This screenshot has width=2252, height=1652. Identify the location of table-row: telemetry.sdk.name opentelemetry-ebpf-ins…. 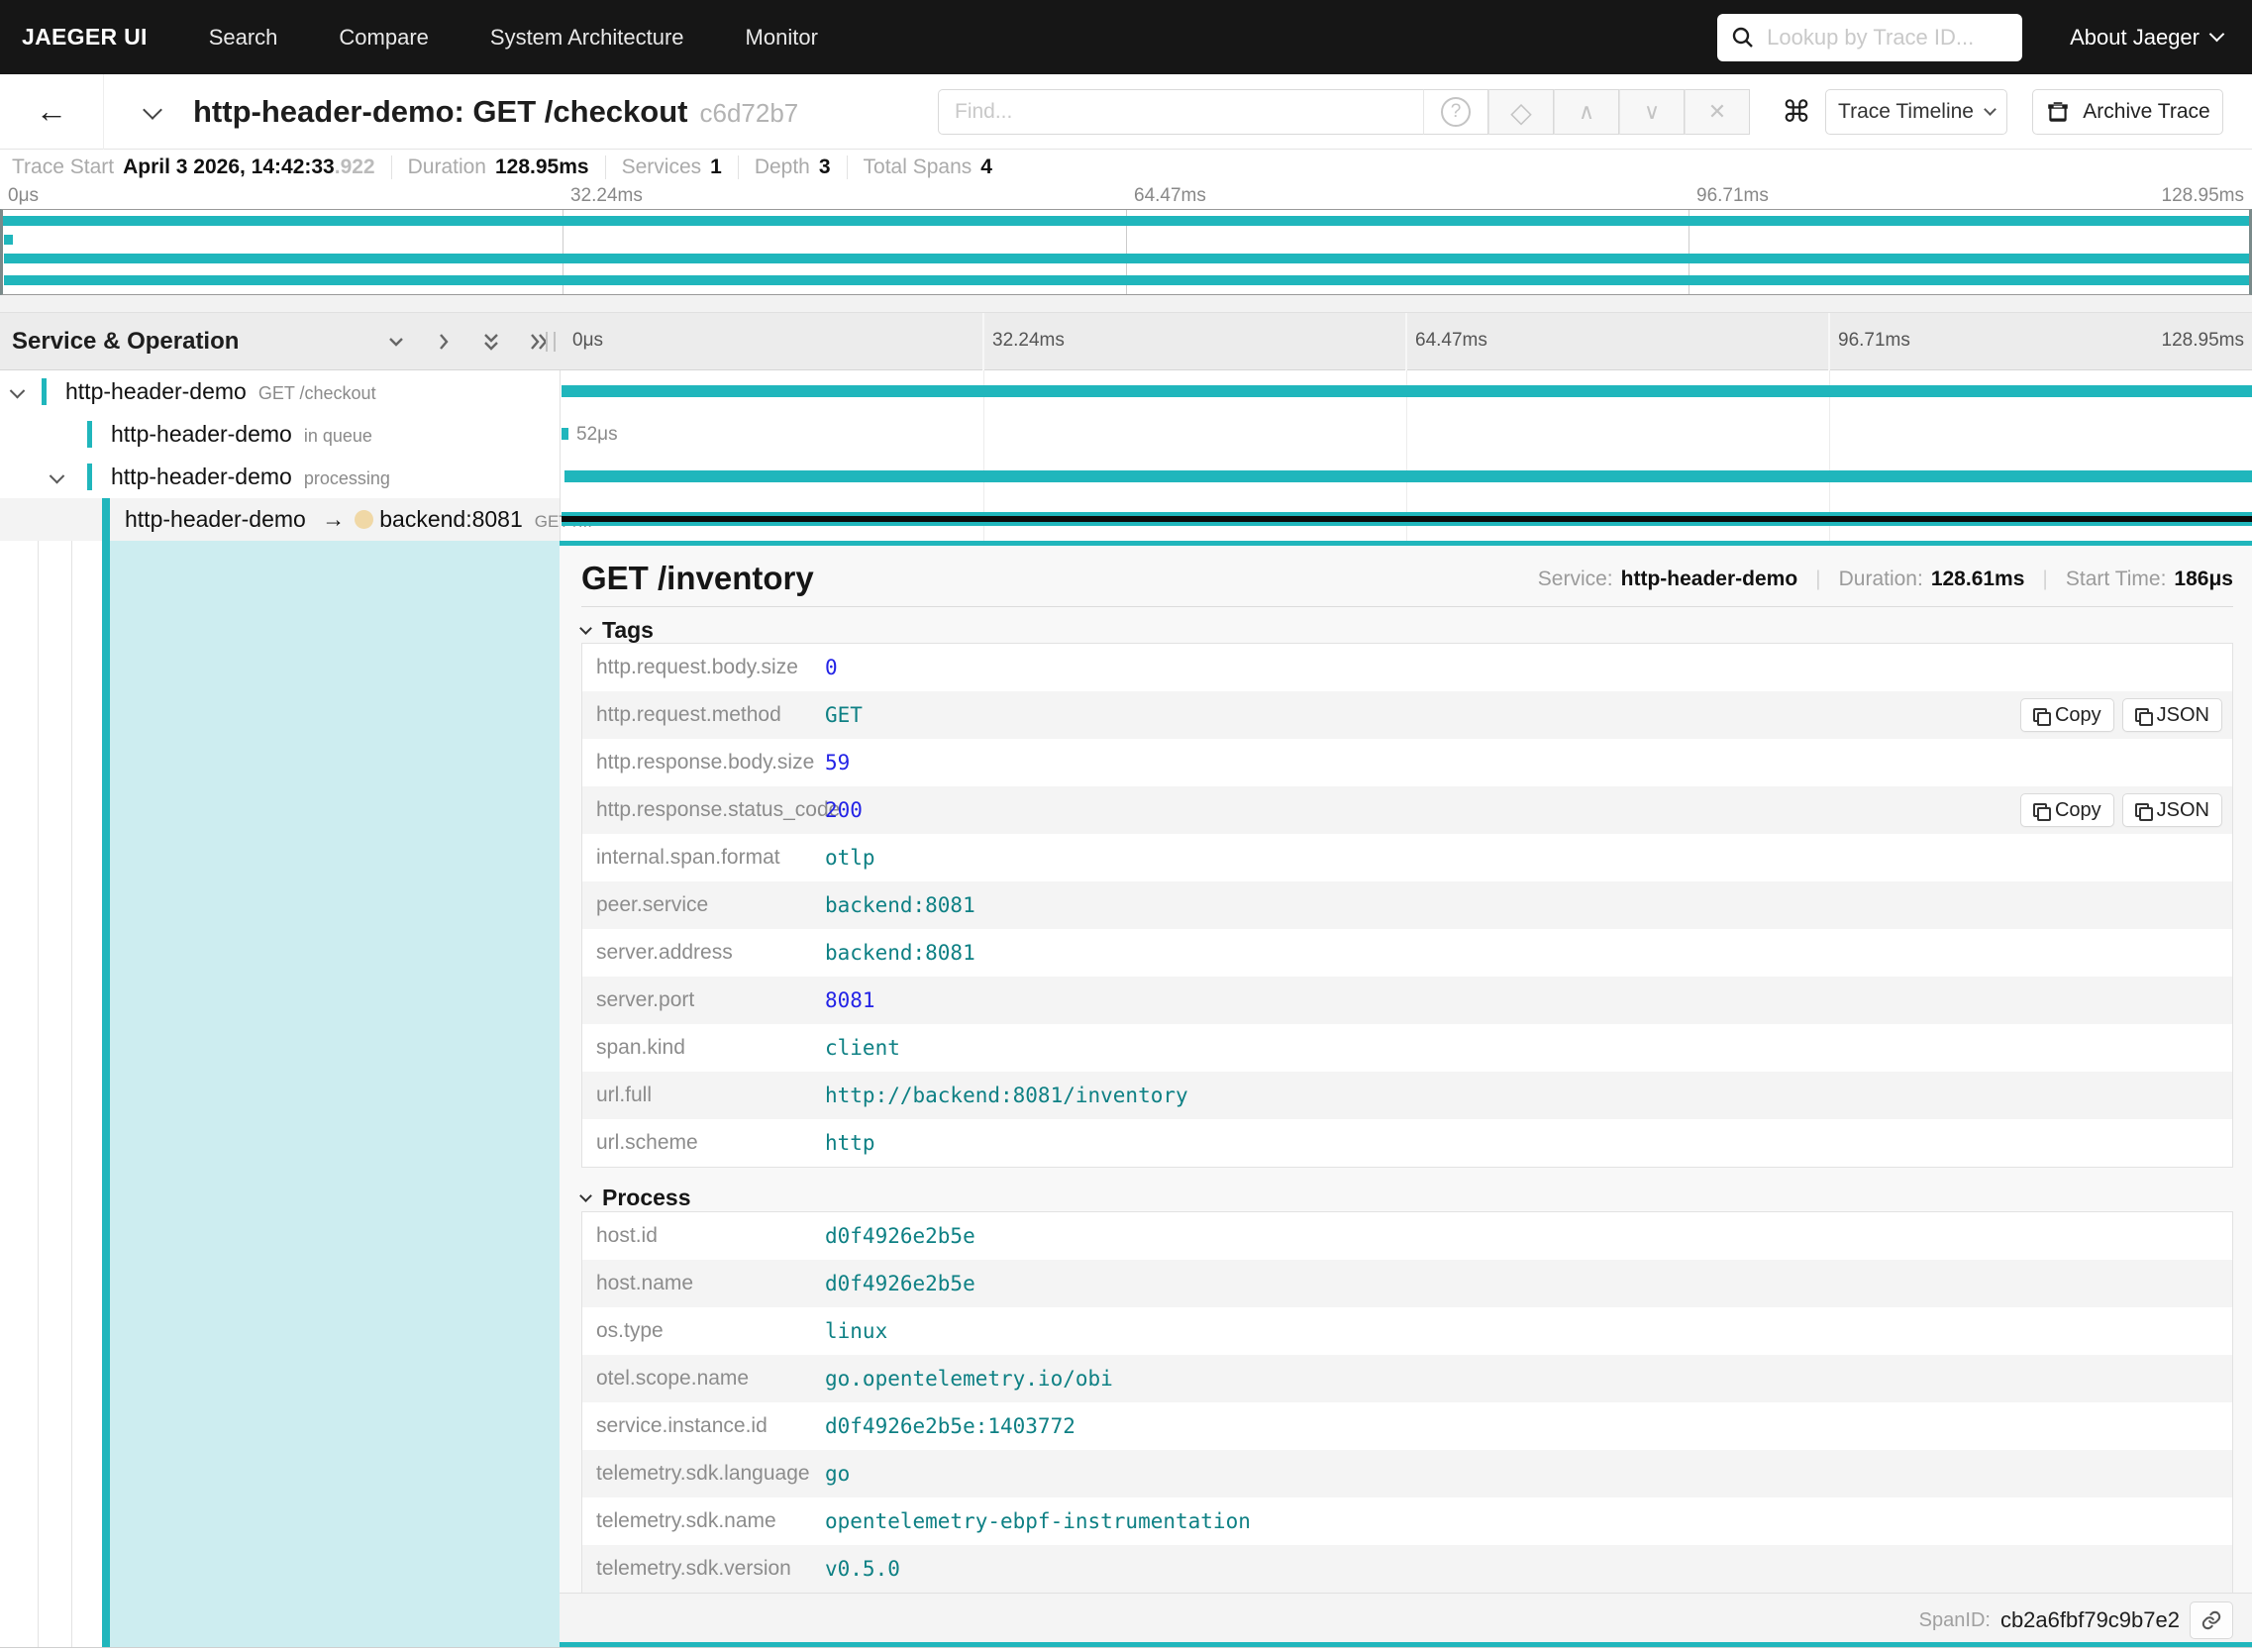
(1407, 1521).